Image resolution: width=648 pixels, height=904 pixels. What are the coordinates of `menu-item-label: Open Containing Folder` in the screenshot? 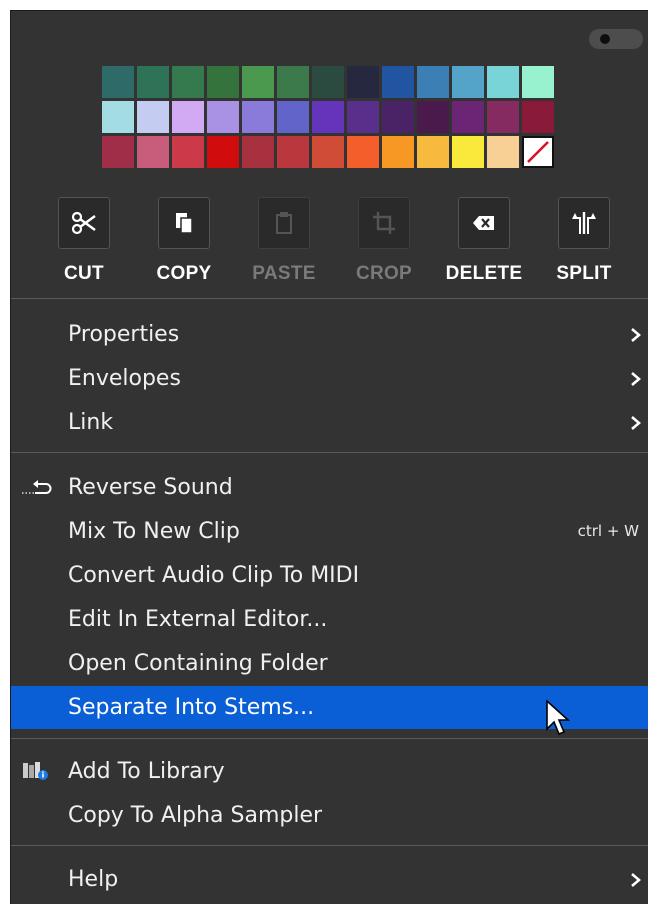 It's located at (198, 663).